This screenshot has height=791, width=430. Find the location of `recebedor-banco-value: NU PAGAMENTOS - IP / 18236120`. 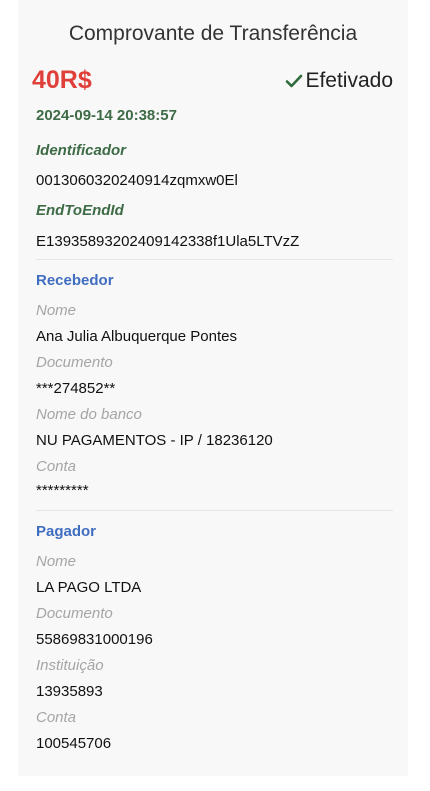

recebedor-banco-value: NU PAGAMENTOS - IP / 18236120 is located at coordinates (154, 440).